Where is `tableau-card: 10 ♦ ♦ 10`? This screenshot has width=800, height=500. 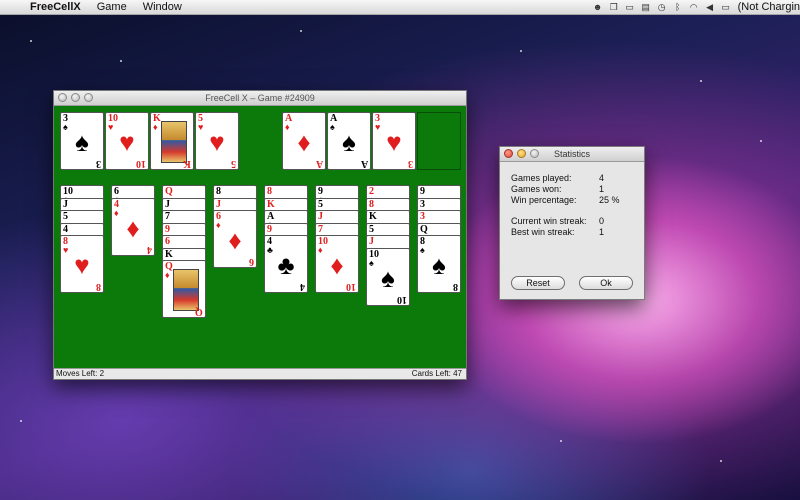 tableau-card: 10 ♦ ♦ 10 is located at coordinates (337, 264).